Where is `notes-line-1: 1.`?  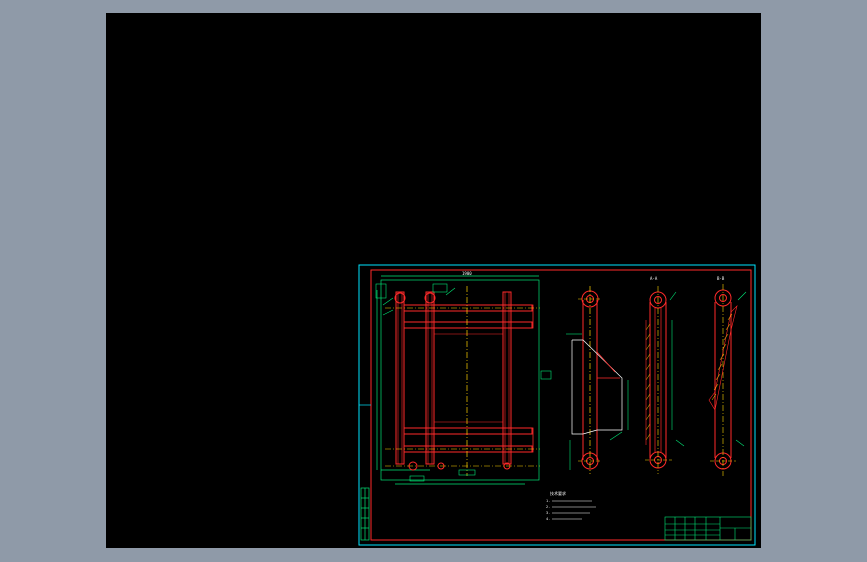
notes-line-1: 1. is located at coordinates (548, 501).